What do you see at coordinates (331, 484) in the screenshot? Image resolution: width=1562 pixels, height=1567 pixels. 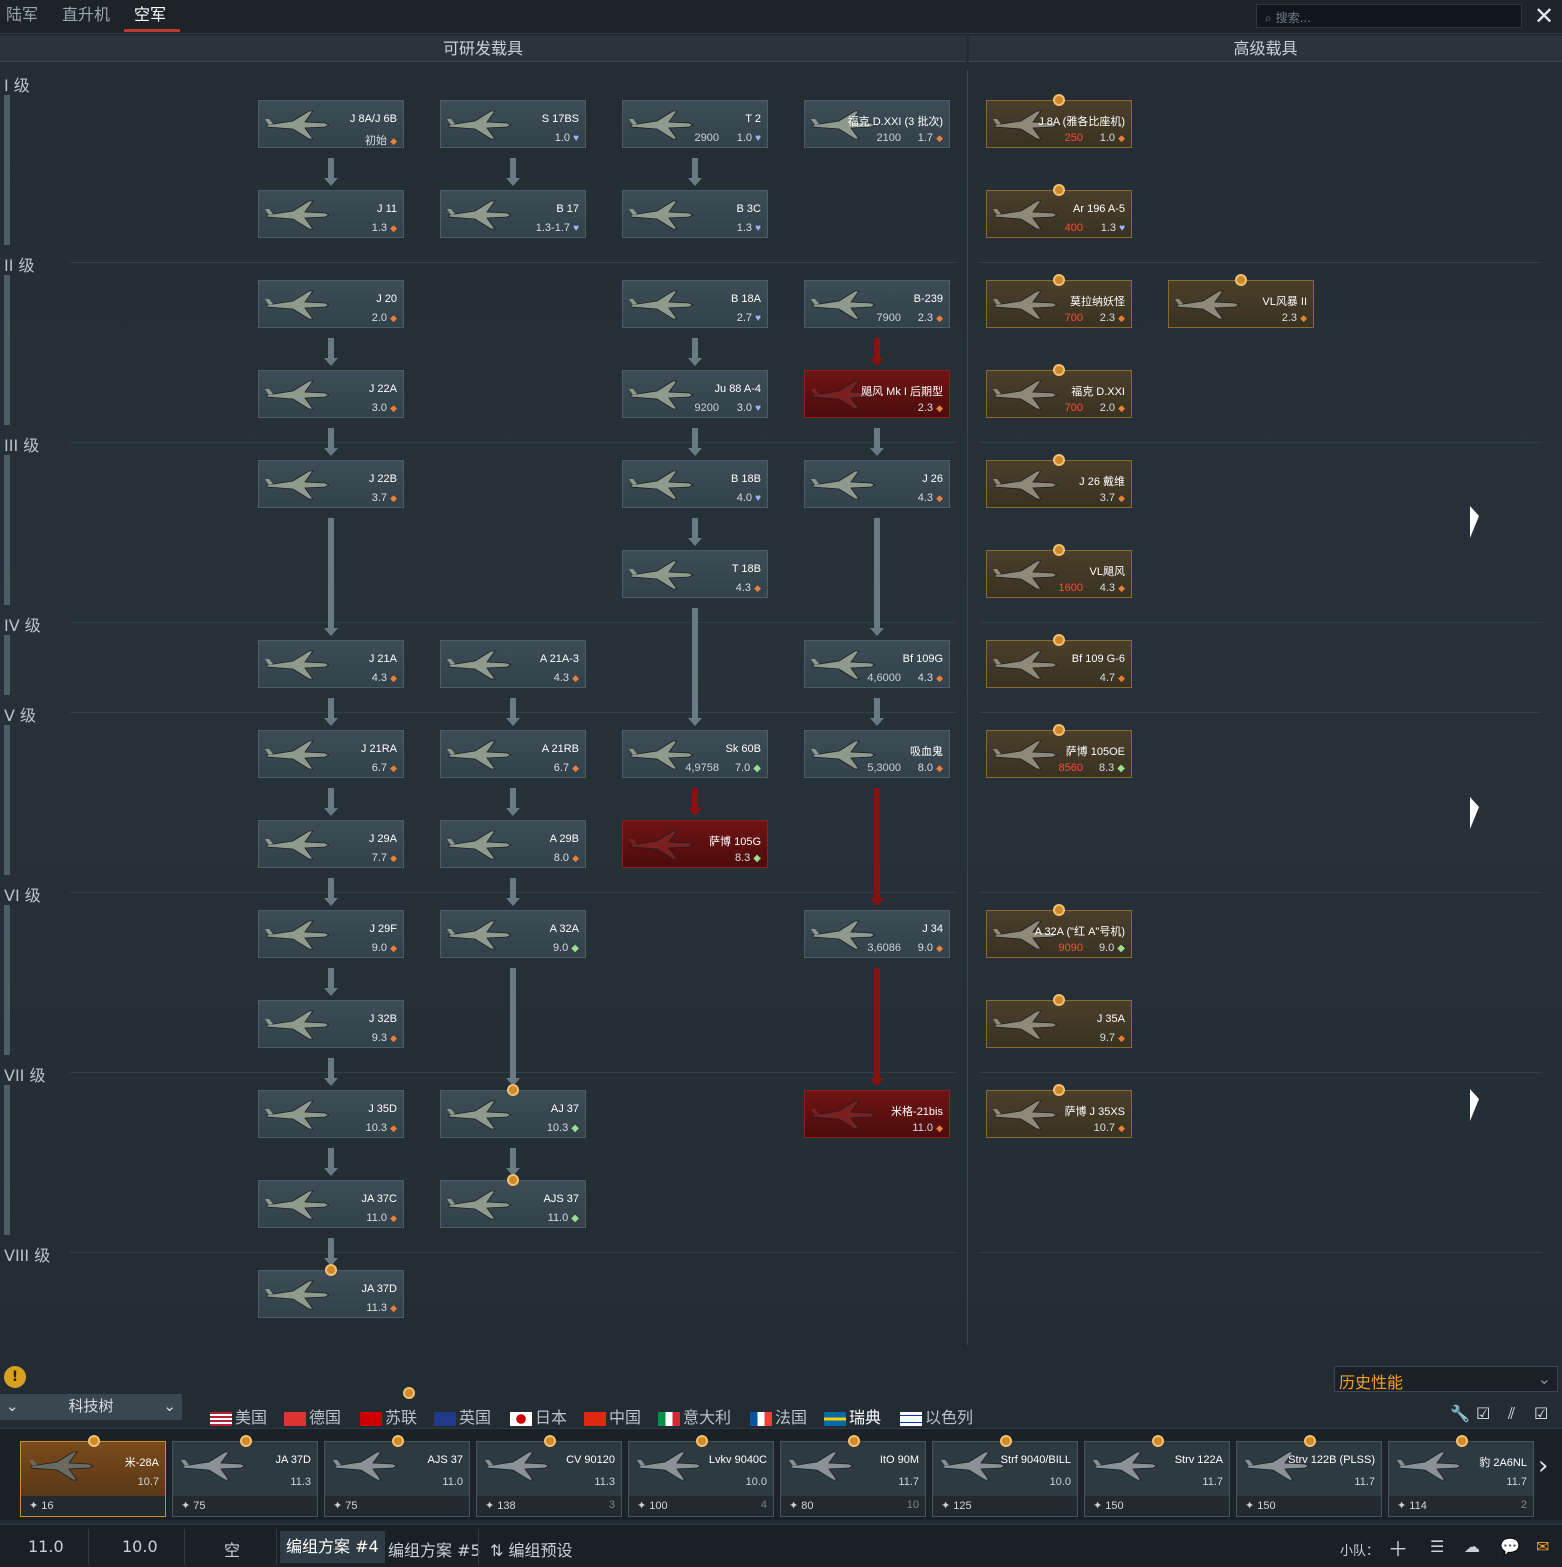 I see `vehicle-card: J 22B 3.7 ◆` at bounding box center [331, 484].